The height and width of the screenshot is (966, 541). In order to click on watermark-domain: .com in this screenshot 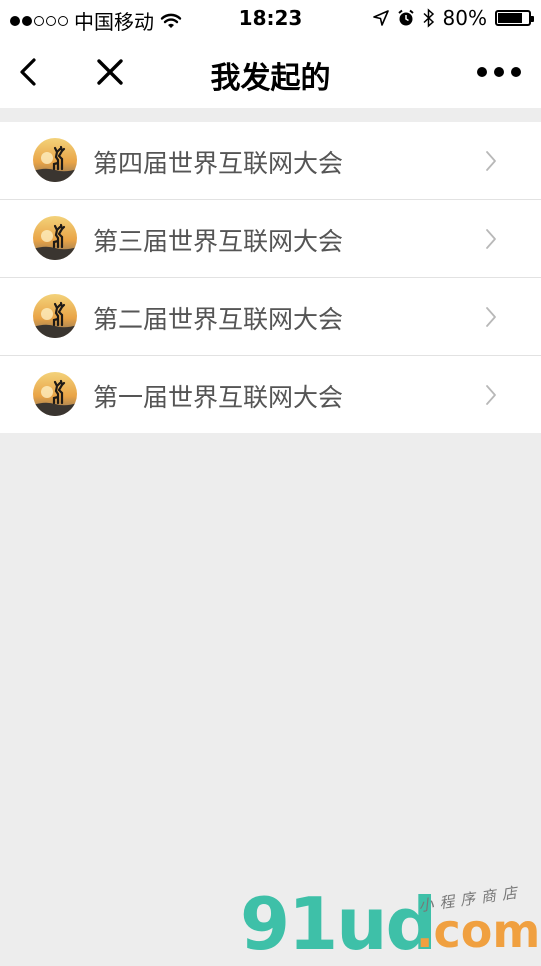, I will do `click(478, 931)`.